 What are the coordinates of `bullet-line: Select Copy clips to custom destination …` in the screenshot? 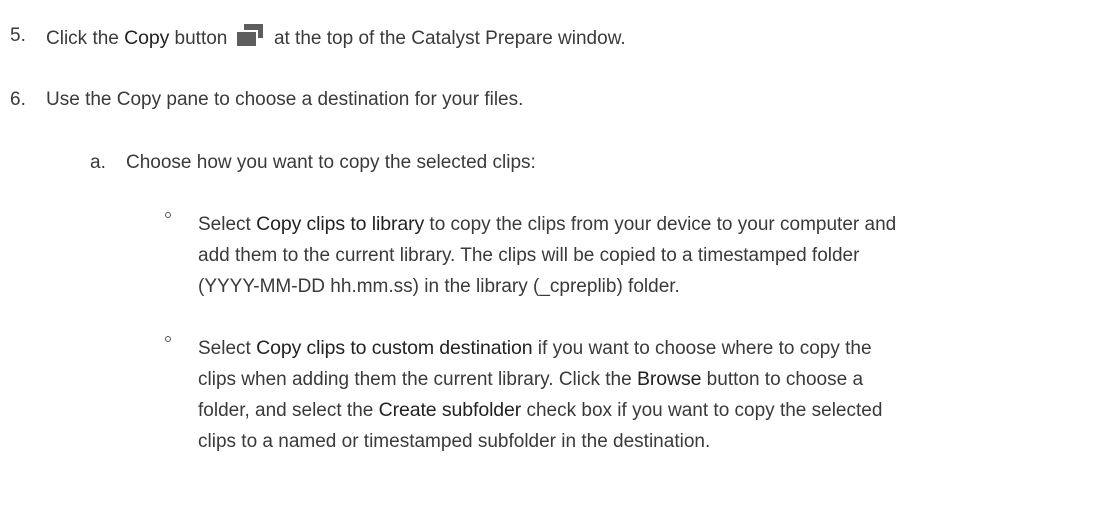 It's located at (540, 348).